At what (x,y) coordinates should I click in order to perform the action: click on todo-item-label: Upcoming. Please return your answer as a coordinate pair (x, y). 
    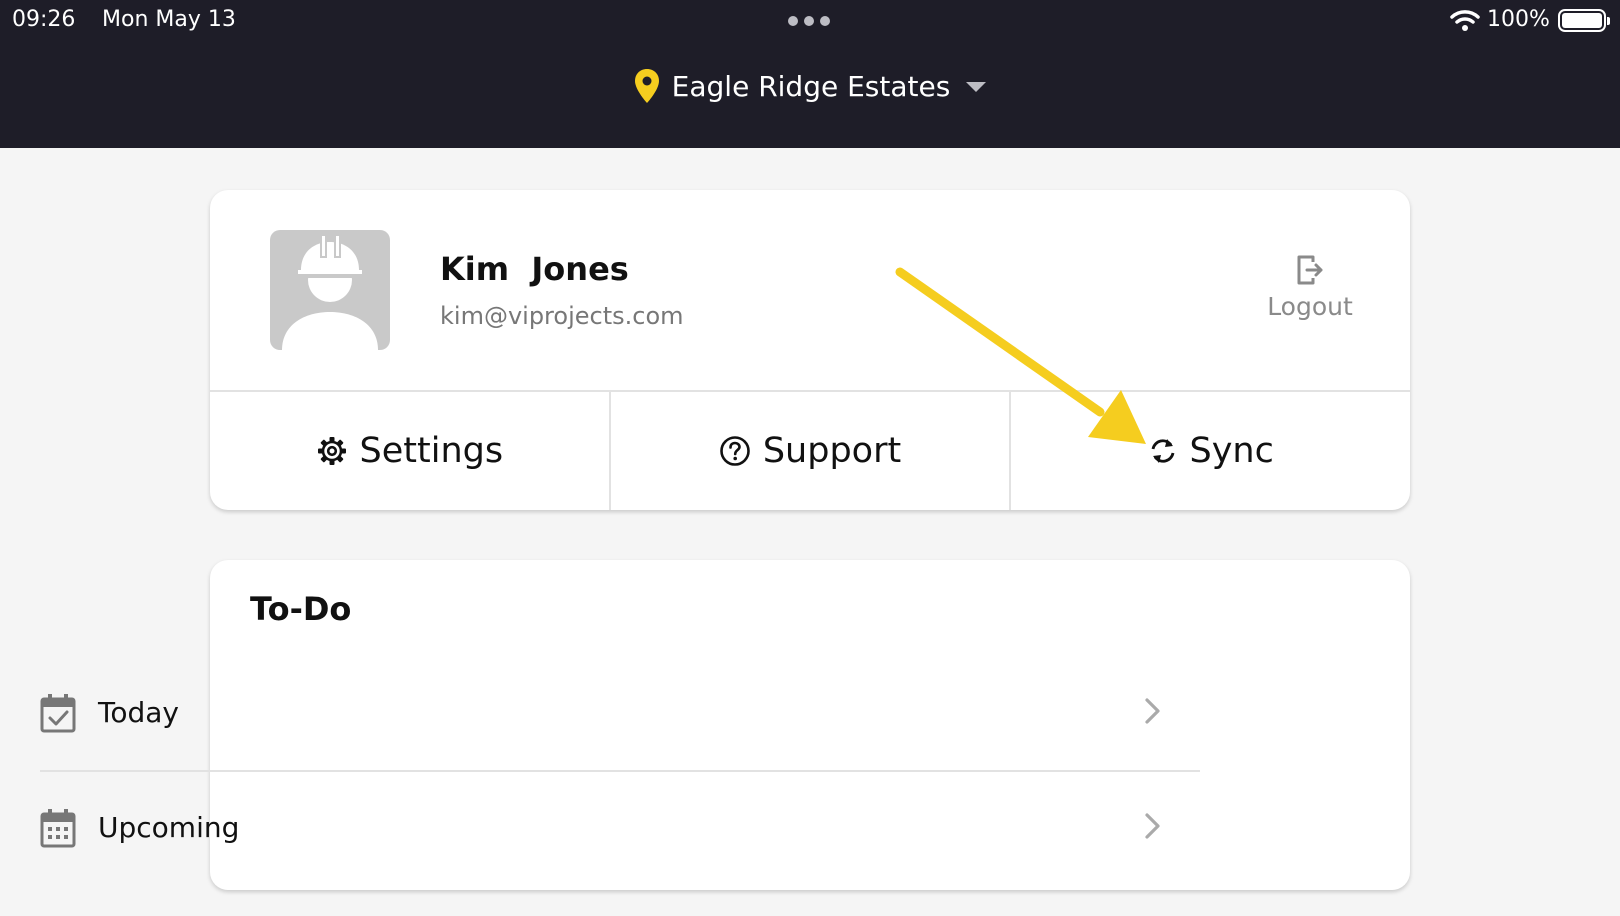
    Looking at the image, I should click on (169, 827).